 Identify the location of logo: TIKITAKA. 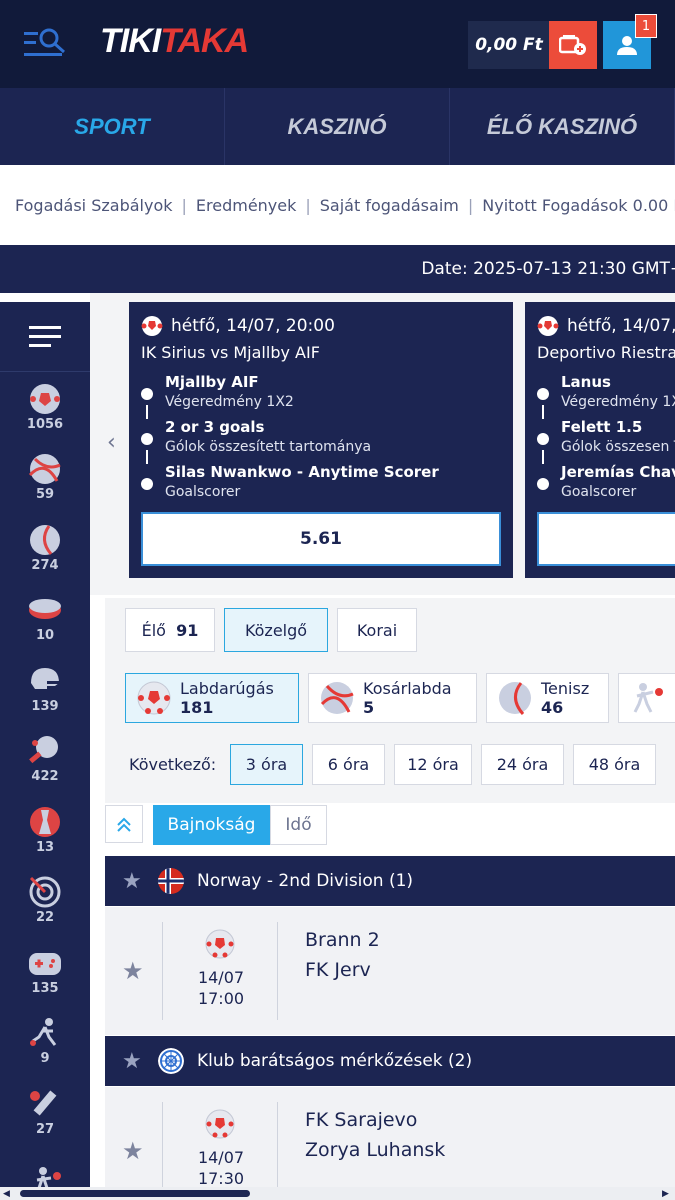
(174, 41).